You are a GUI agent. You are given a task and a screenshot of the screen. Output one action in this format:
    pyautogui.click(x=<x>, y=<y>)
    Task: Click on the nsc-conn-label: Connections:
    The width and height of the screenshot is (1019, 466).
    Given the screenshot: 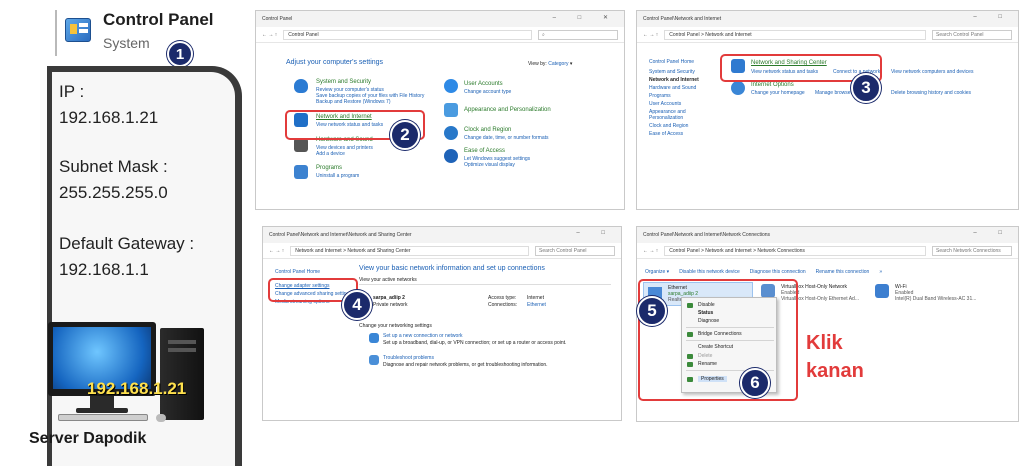 What is the action you would take?
    pyautogui.click(x=503, y=305)
    